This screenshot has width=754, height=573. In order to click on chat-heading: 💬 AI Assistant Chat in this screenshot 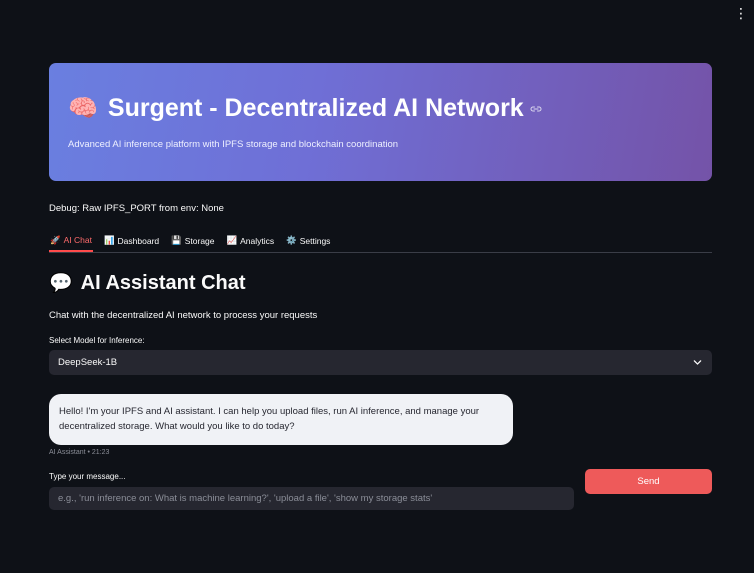, I will do `click(147, 283)`.